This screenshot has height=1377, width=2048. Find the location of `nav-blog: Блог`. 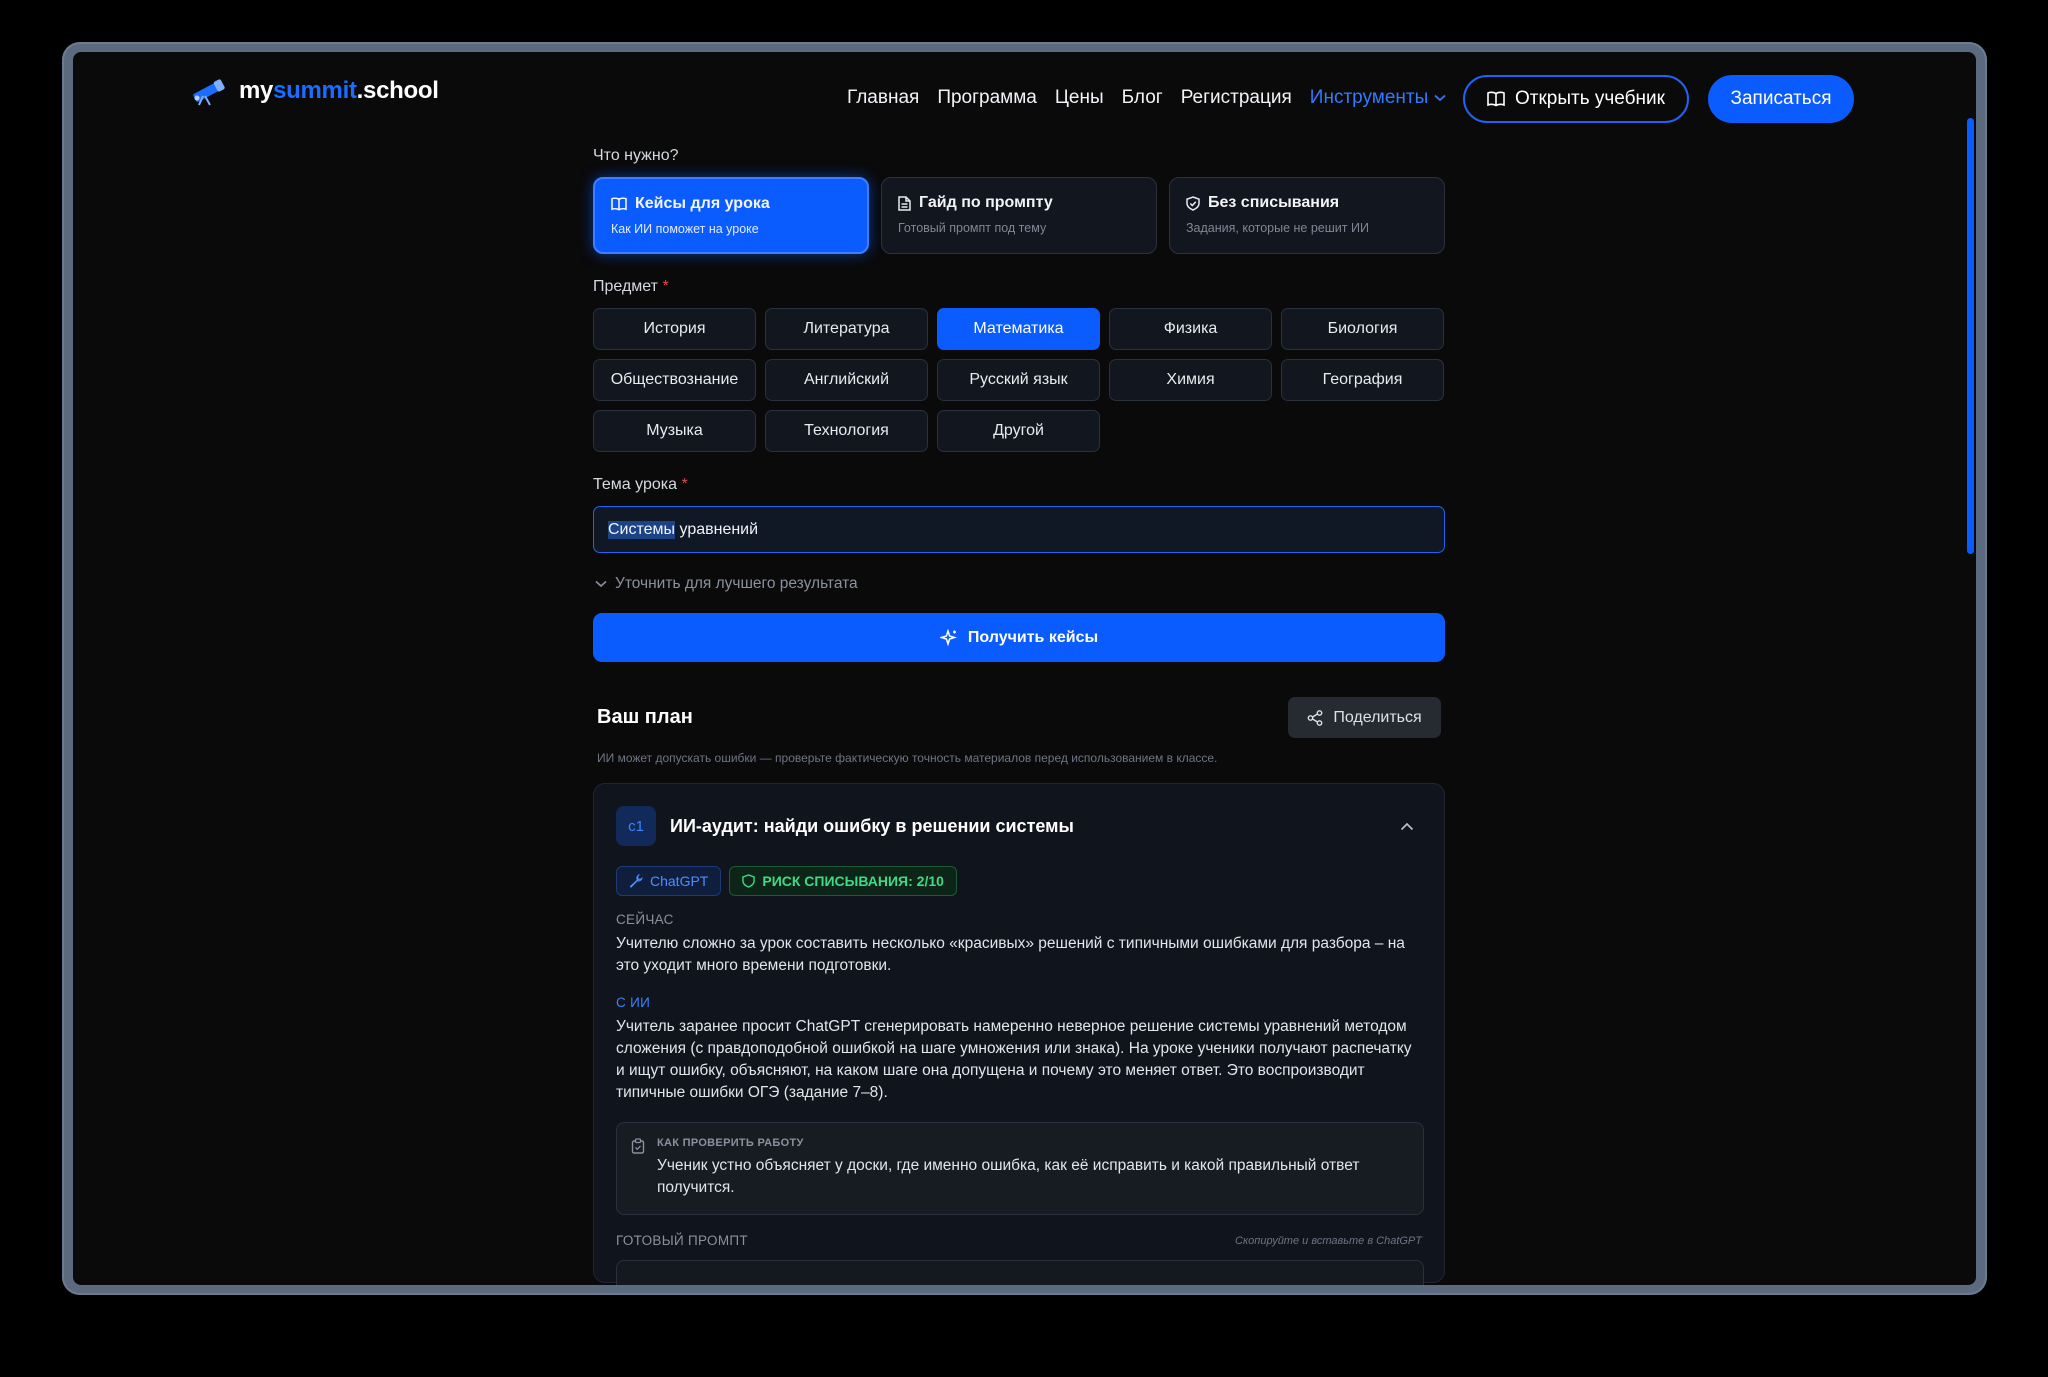

nav-blog: Блог is located at coordinates (1142, 98).